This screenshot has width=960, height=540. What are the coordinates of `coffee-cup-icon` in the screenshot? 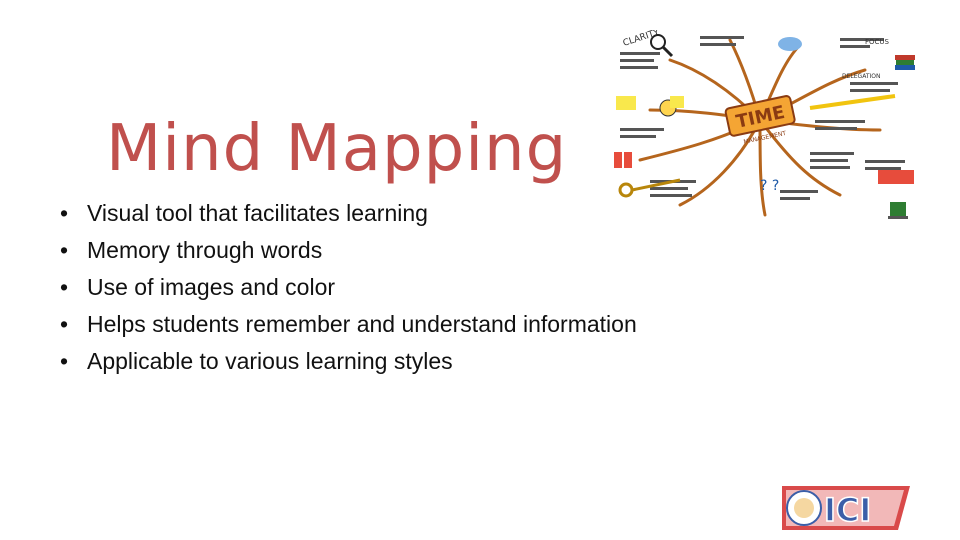 It's located at (898, 210).